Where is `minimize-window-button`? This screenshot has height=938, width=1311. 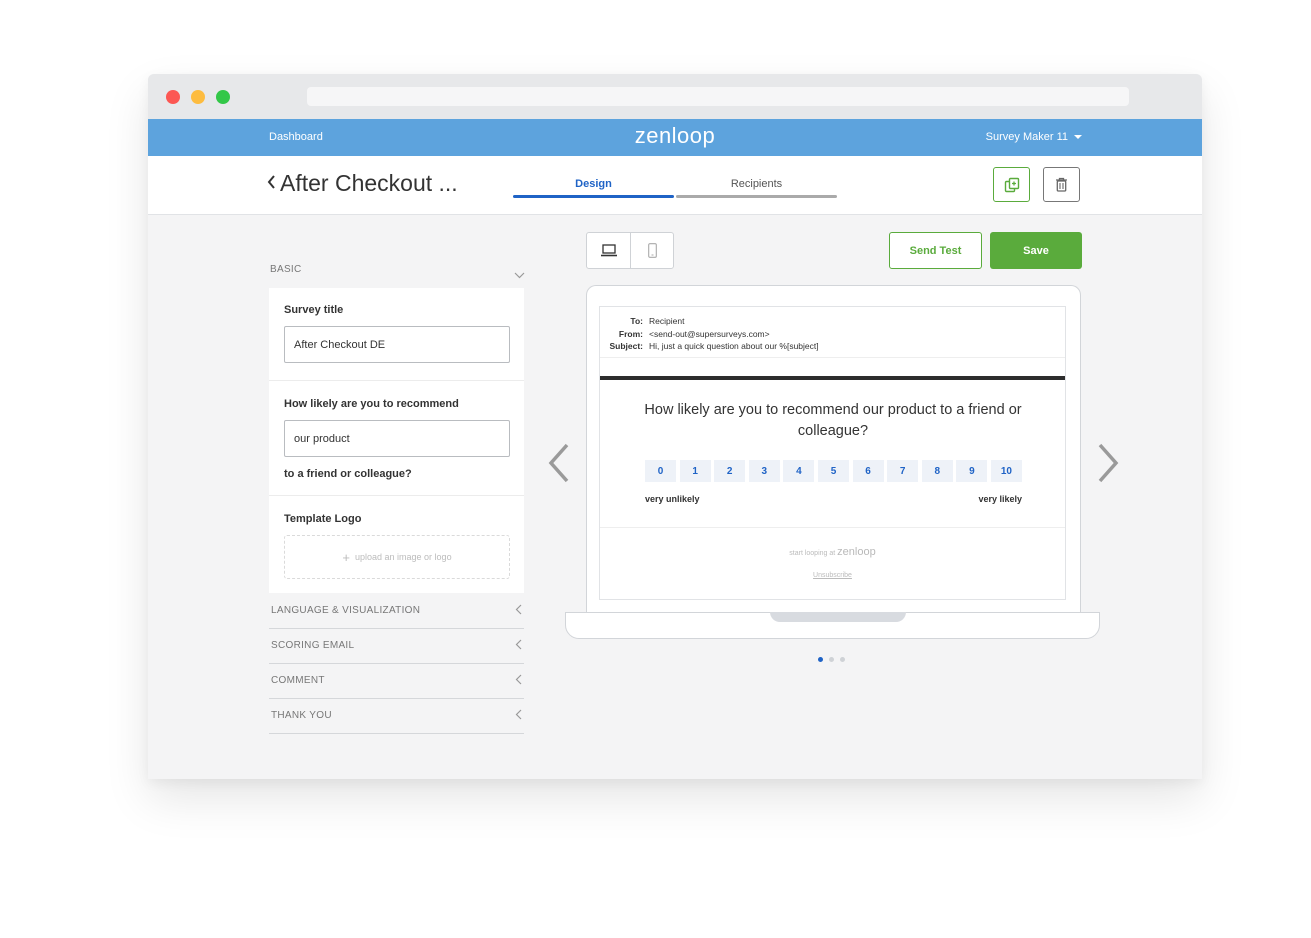 minimize-window-button is located at coordinates (198, 97).